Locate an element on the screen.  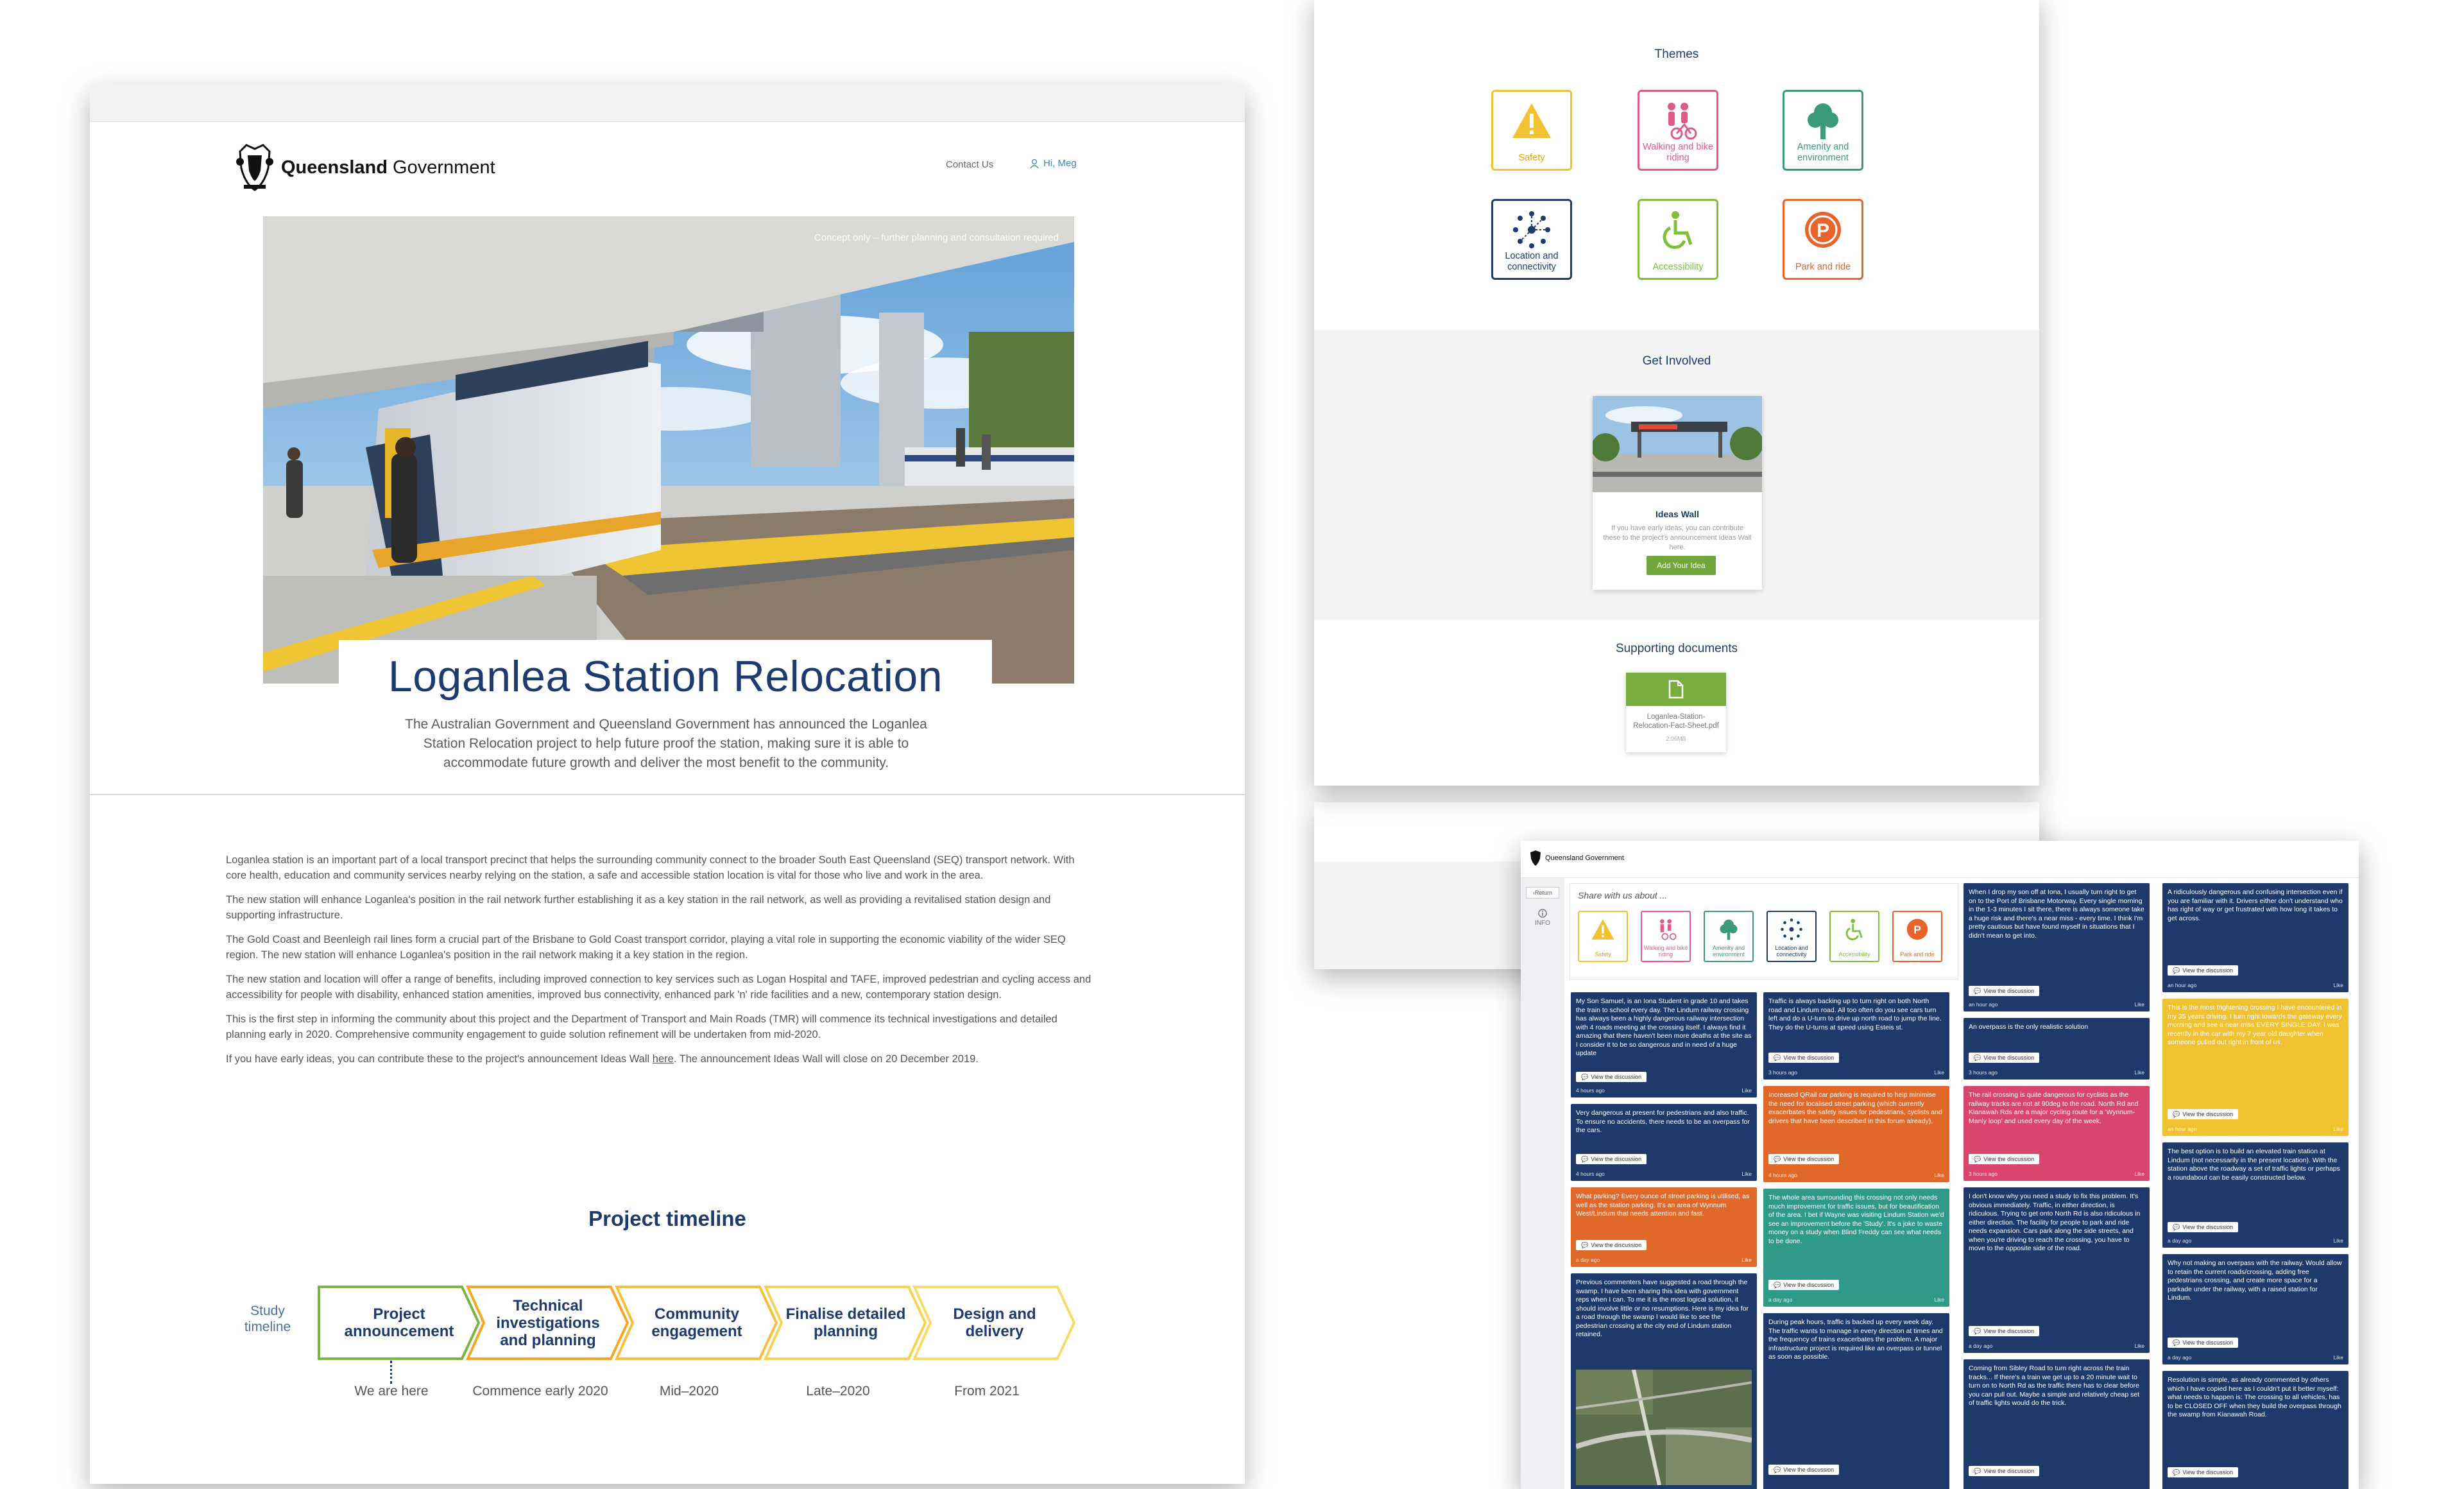
theme-amenity: Amenity and environment is located at coordinates (1823, 130).